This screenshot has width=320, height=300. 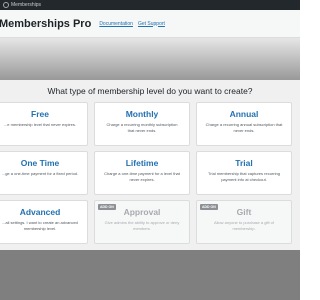 I want to click on card-title: One Time, so click(x=40, y=163).